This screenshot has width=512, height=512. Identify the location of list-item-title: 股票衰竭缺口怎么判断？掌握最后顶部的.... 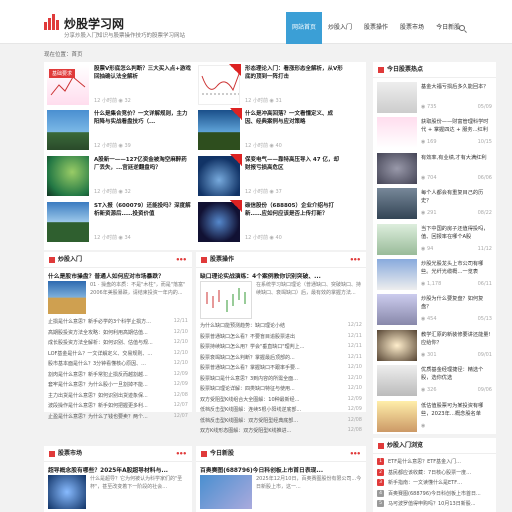
(247, 357).